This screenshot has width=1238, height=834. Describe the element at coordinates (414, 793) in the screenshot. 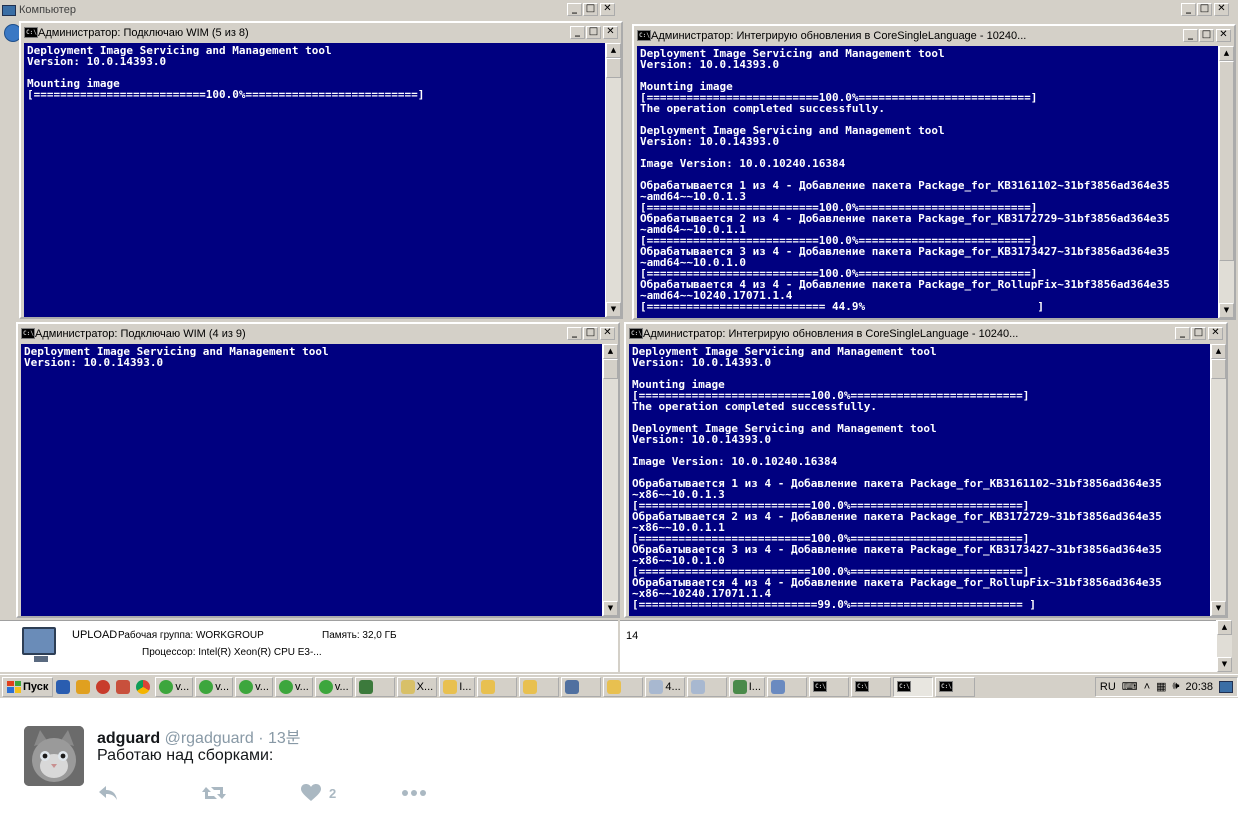

I see `more-button` at that location.